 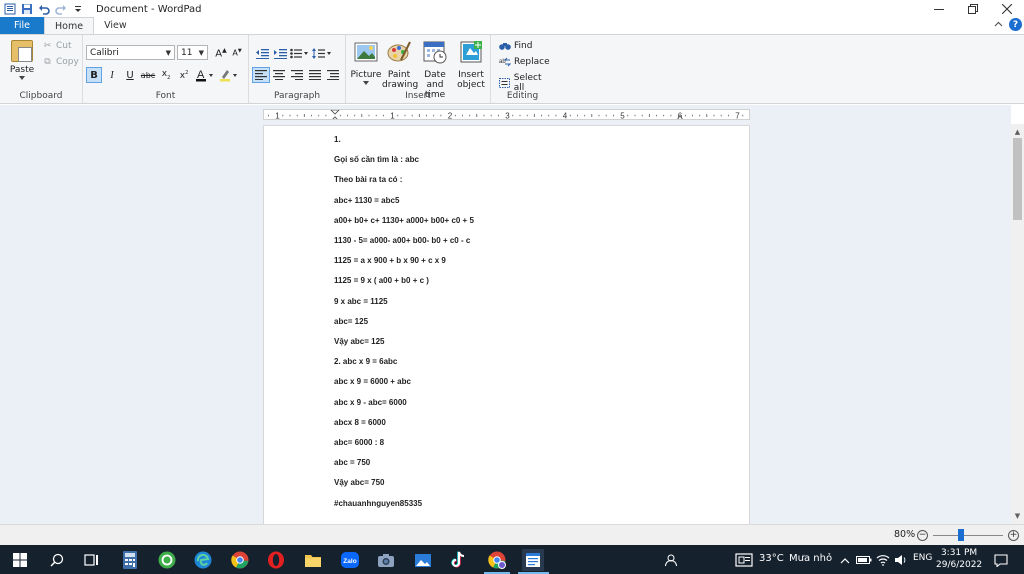 I want to click on find-button: Find, so click(x=515, y=46).